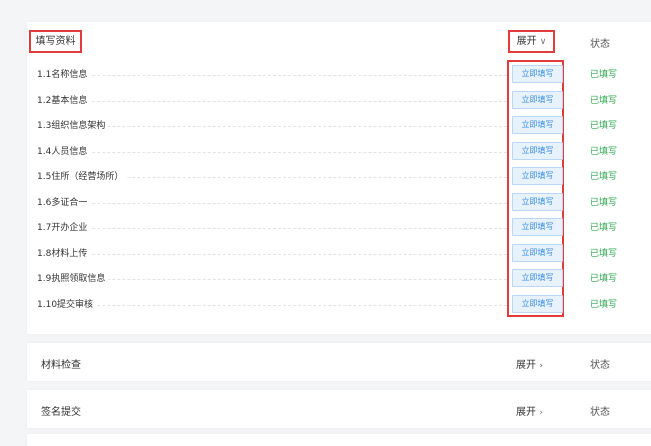  I want to click on list-item: 1.10提交审核 立即填写 已填写, so click(344, 304).